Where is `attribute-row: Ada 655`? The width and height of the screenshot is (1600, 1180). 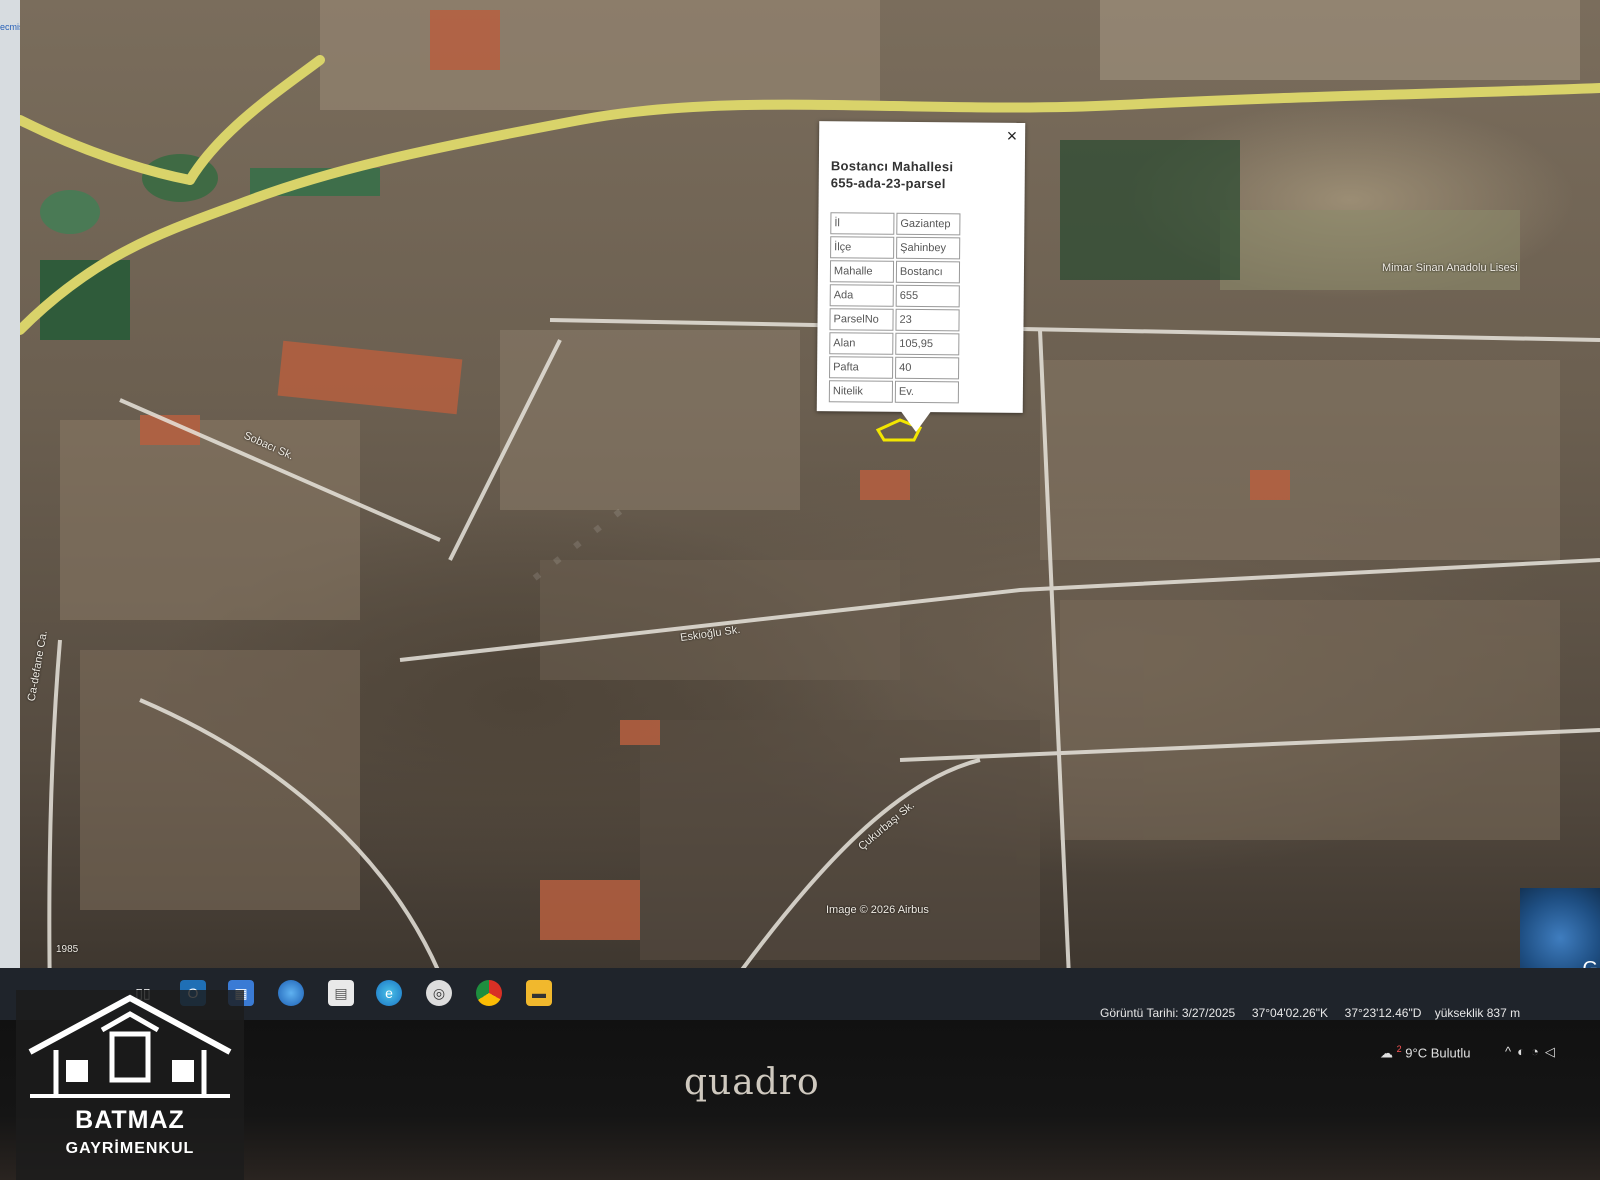
attribute-row: Ada 655 is located at coordinates (894, 296).